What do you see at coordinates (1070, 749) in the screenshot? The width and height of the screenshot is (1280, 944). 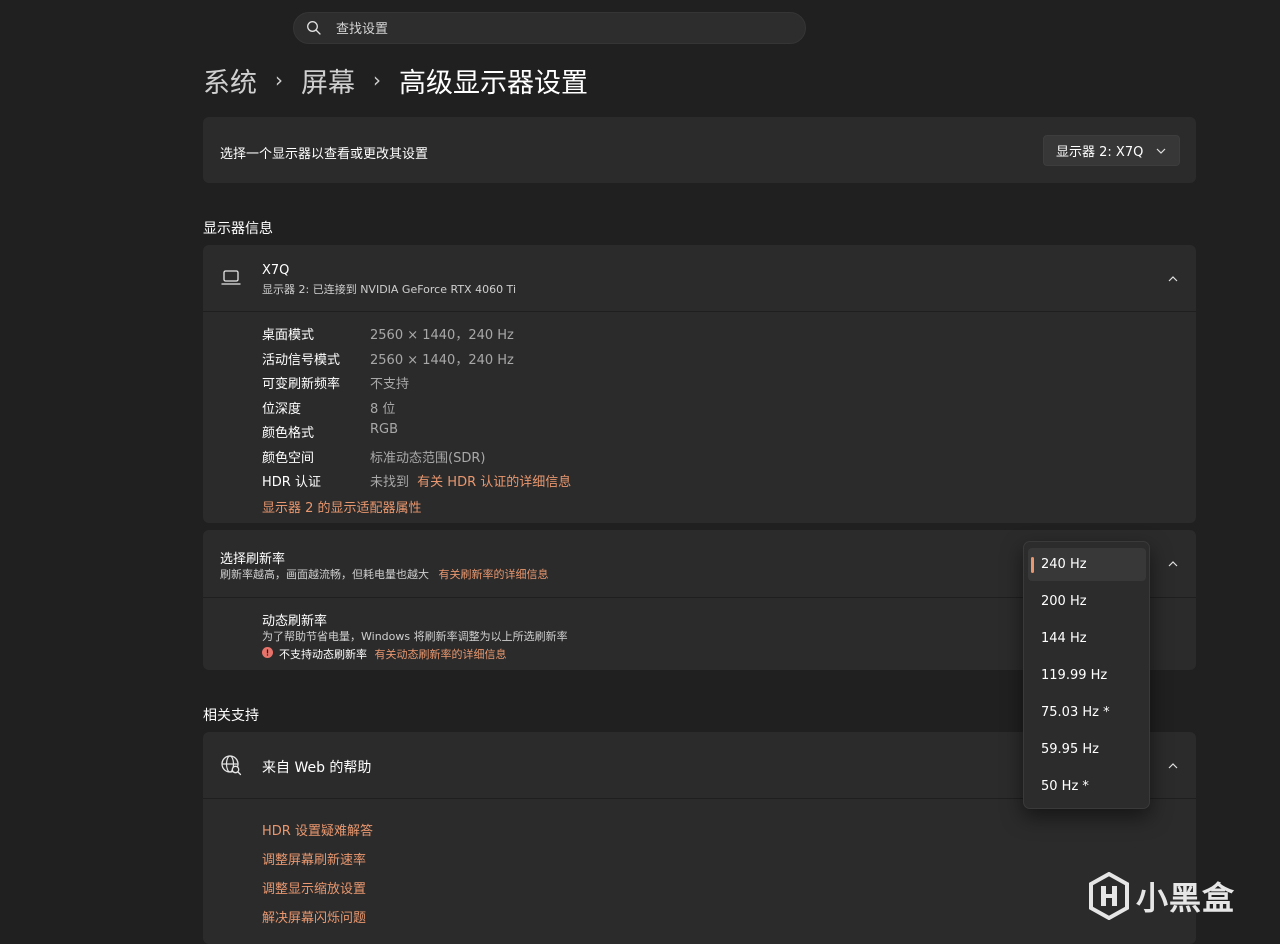 I see `option-label: 59.95 Hz` at bounding box center [1070, 749].